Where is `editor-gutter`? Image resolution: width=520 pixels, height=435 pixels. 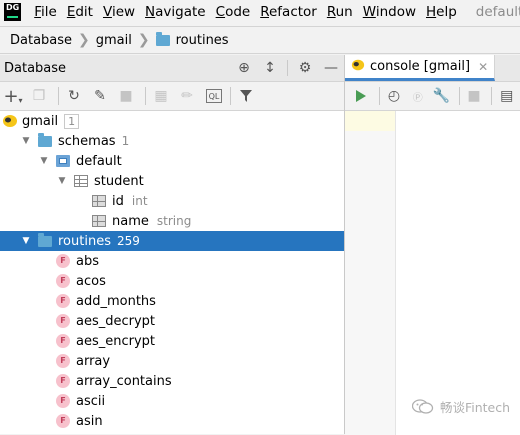
editor-gutter is located at coordinates (370, 273).